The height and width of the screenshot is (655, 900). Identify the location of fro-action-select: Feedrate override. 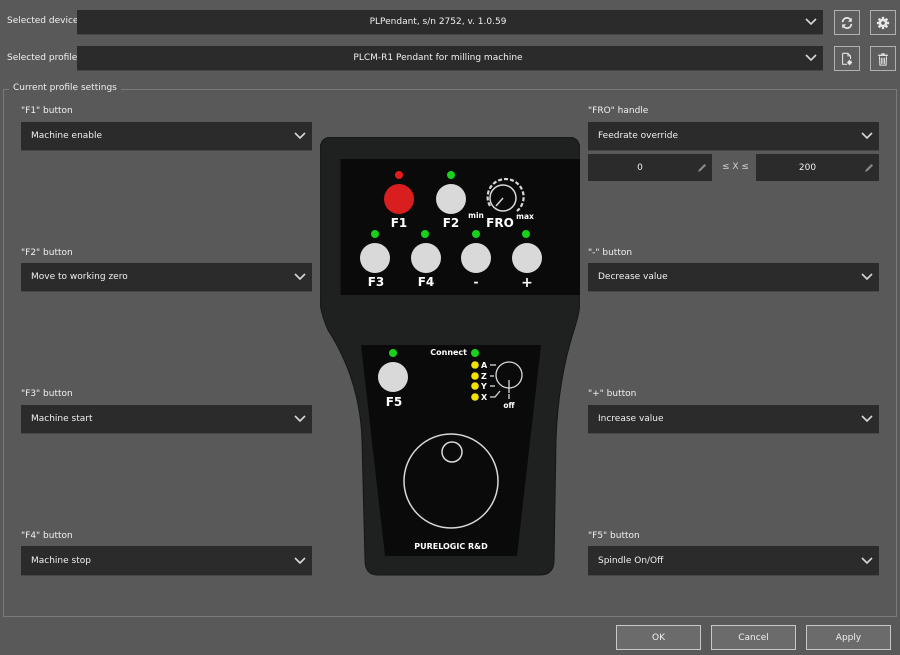
(733, 136).